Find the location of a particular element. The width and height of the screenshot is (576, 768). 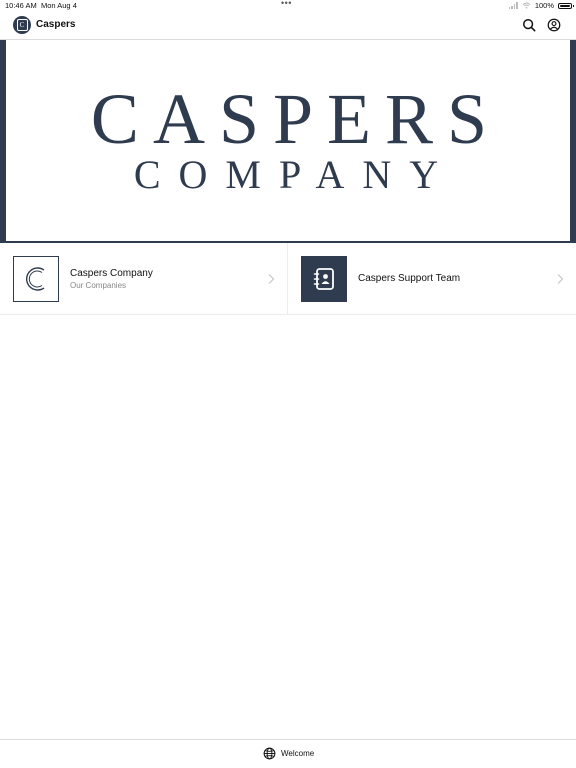

wifi-icon is located at coordinates (526, 5).